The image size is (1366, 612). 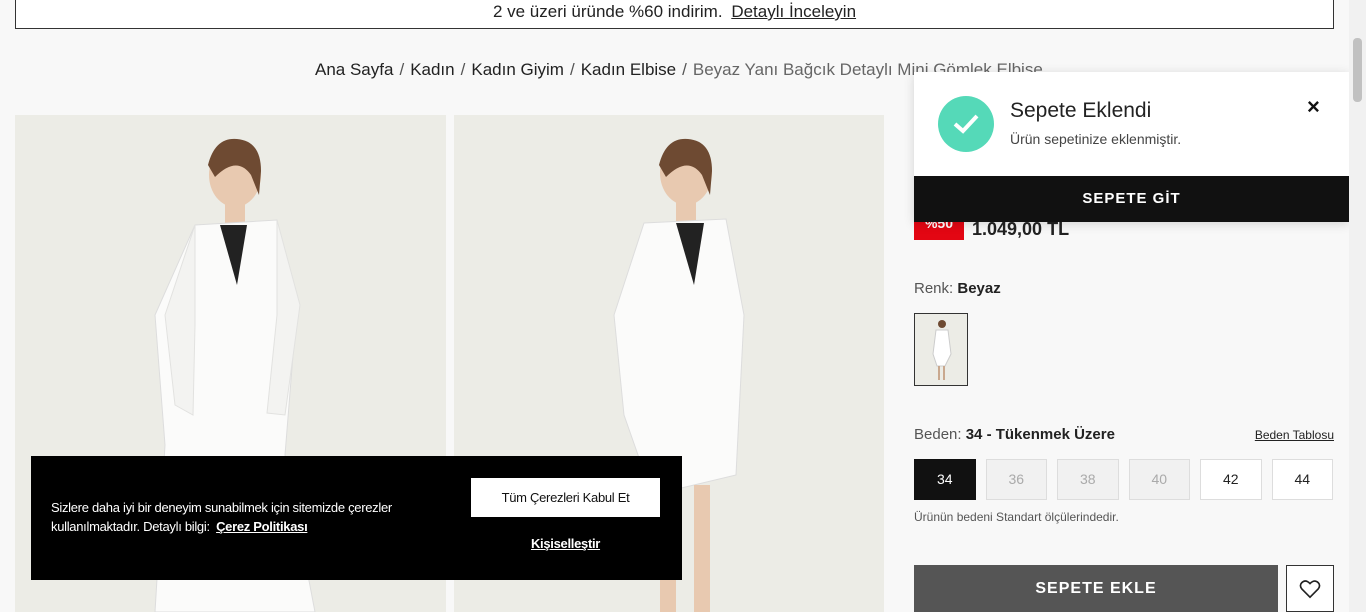 I want to click on heart-icon, so click(x=1310, y=588).